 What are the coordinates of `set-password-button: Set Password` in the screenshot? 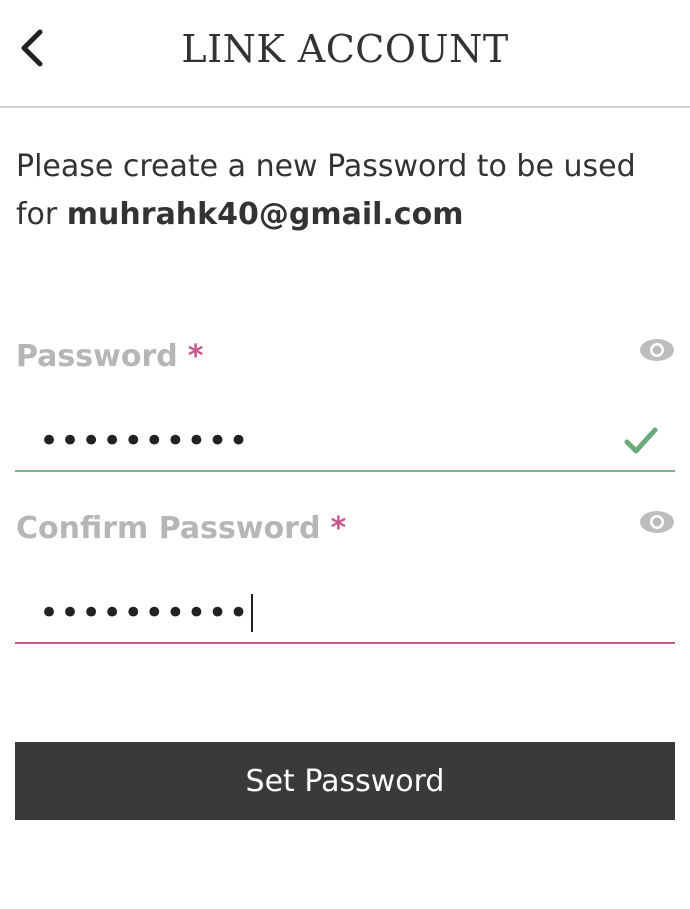 It's located at (345, 781).